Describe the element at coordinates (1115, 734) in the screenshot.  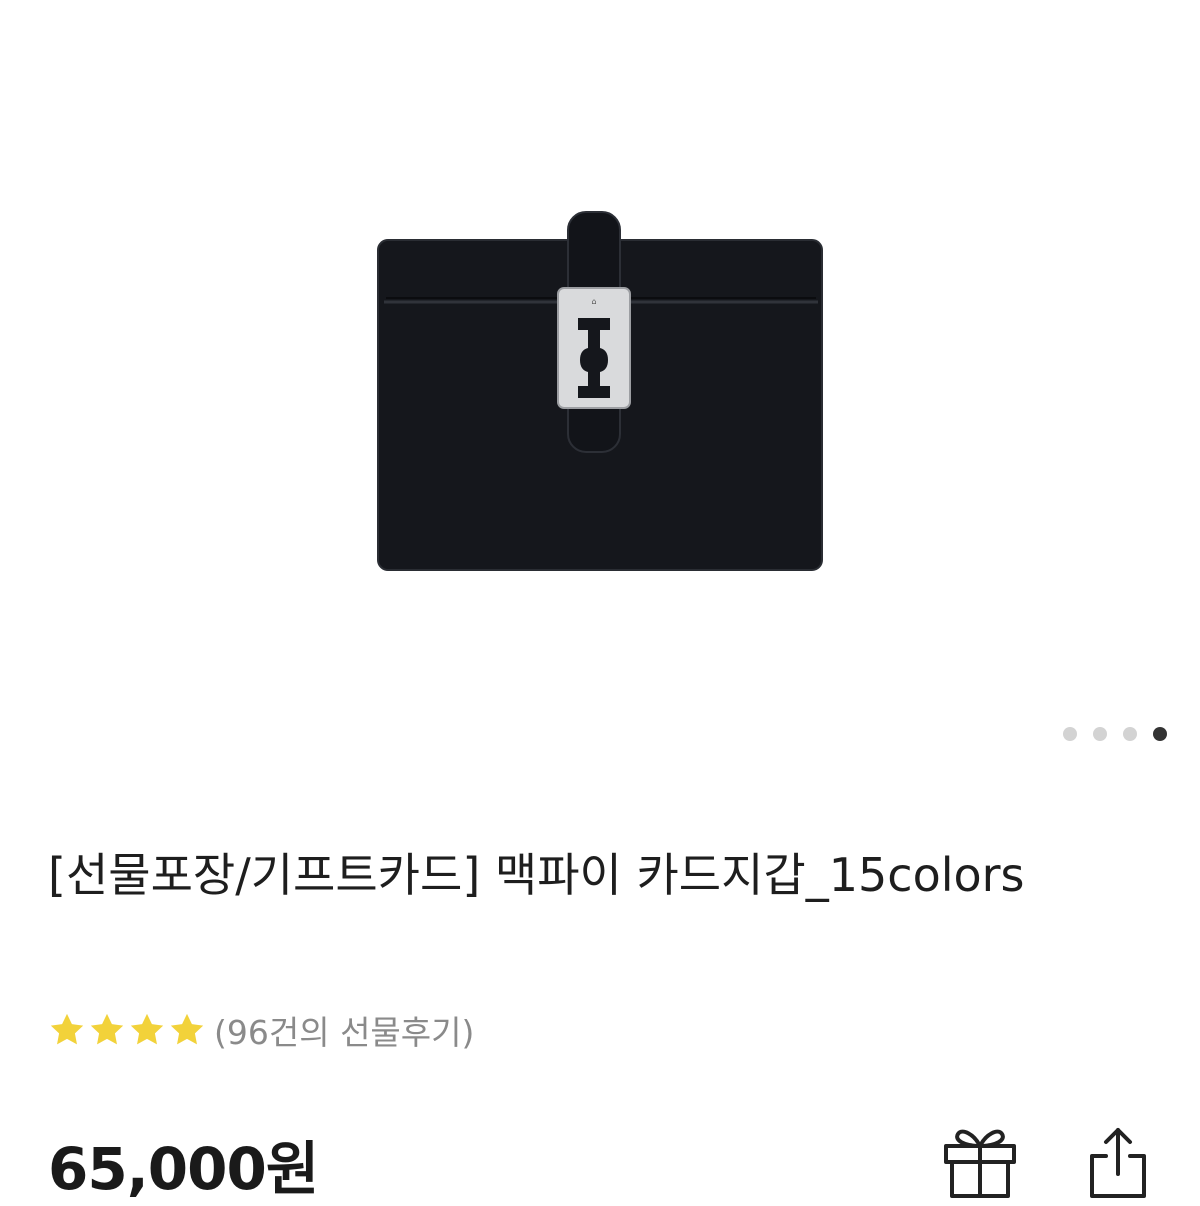
I see `image-pager` at that location.